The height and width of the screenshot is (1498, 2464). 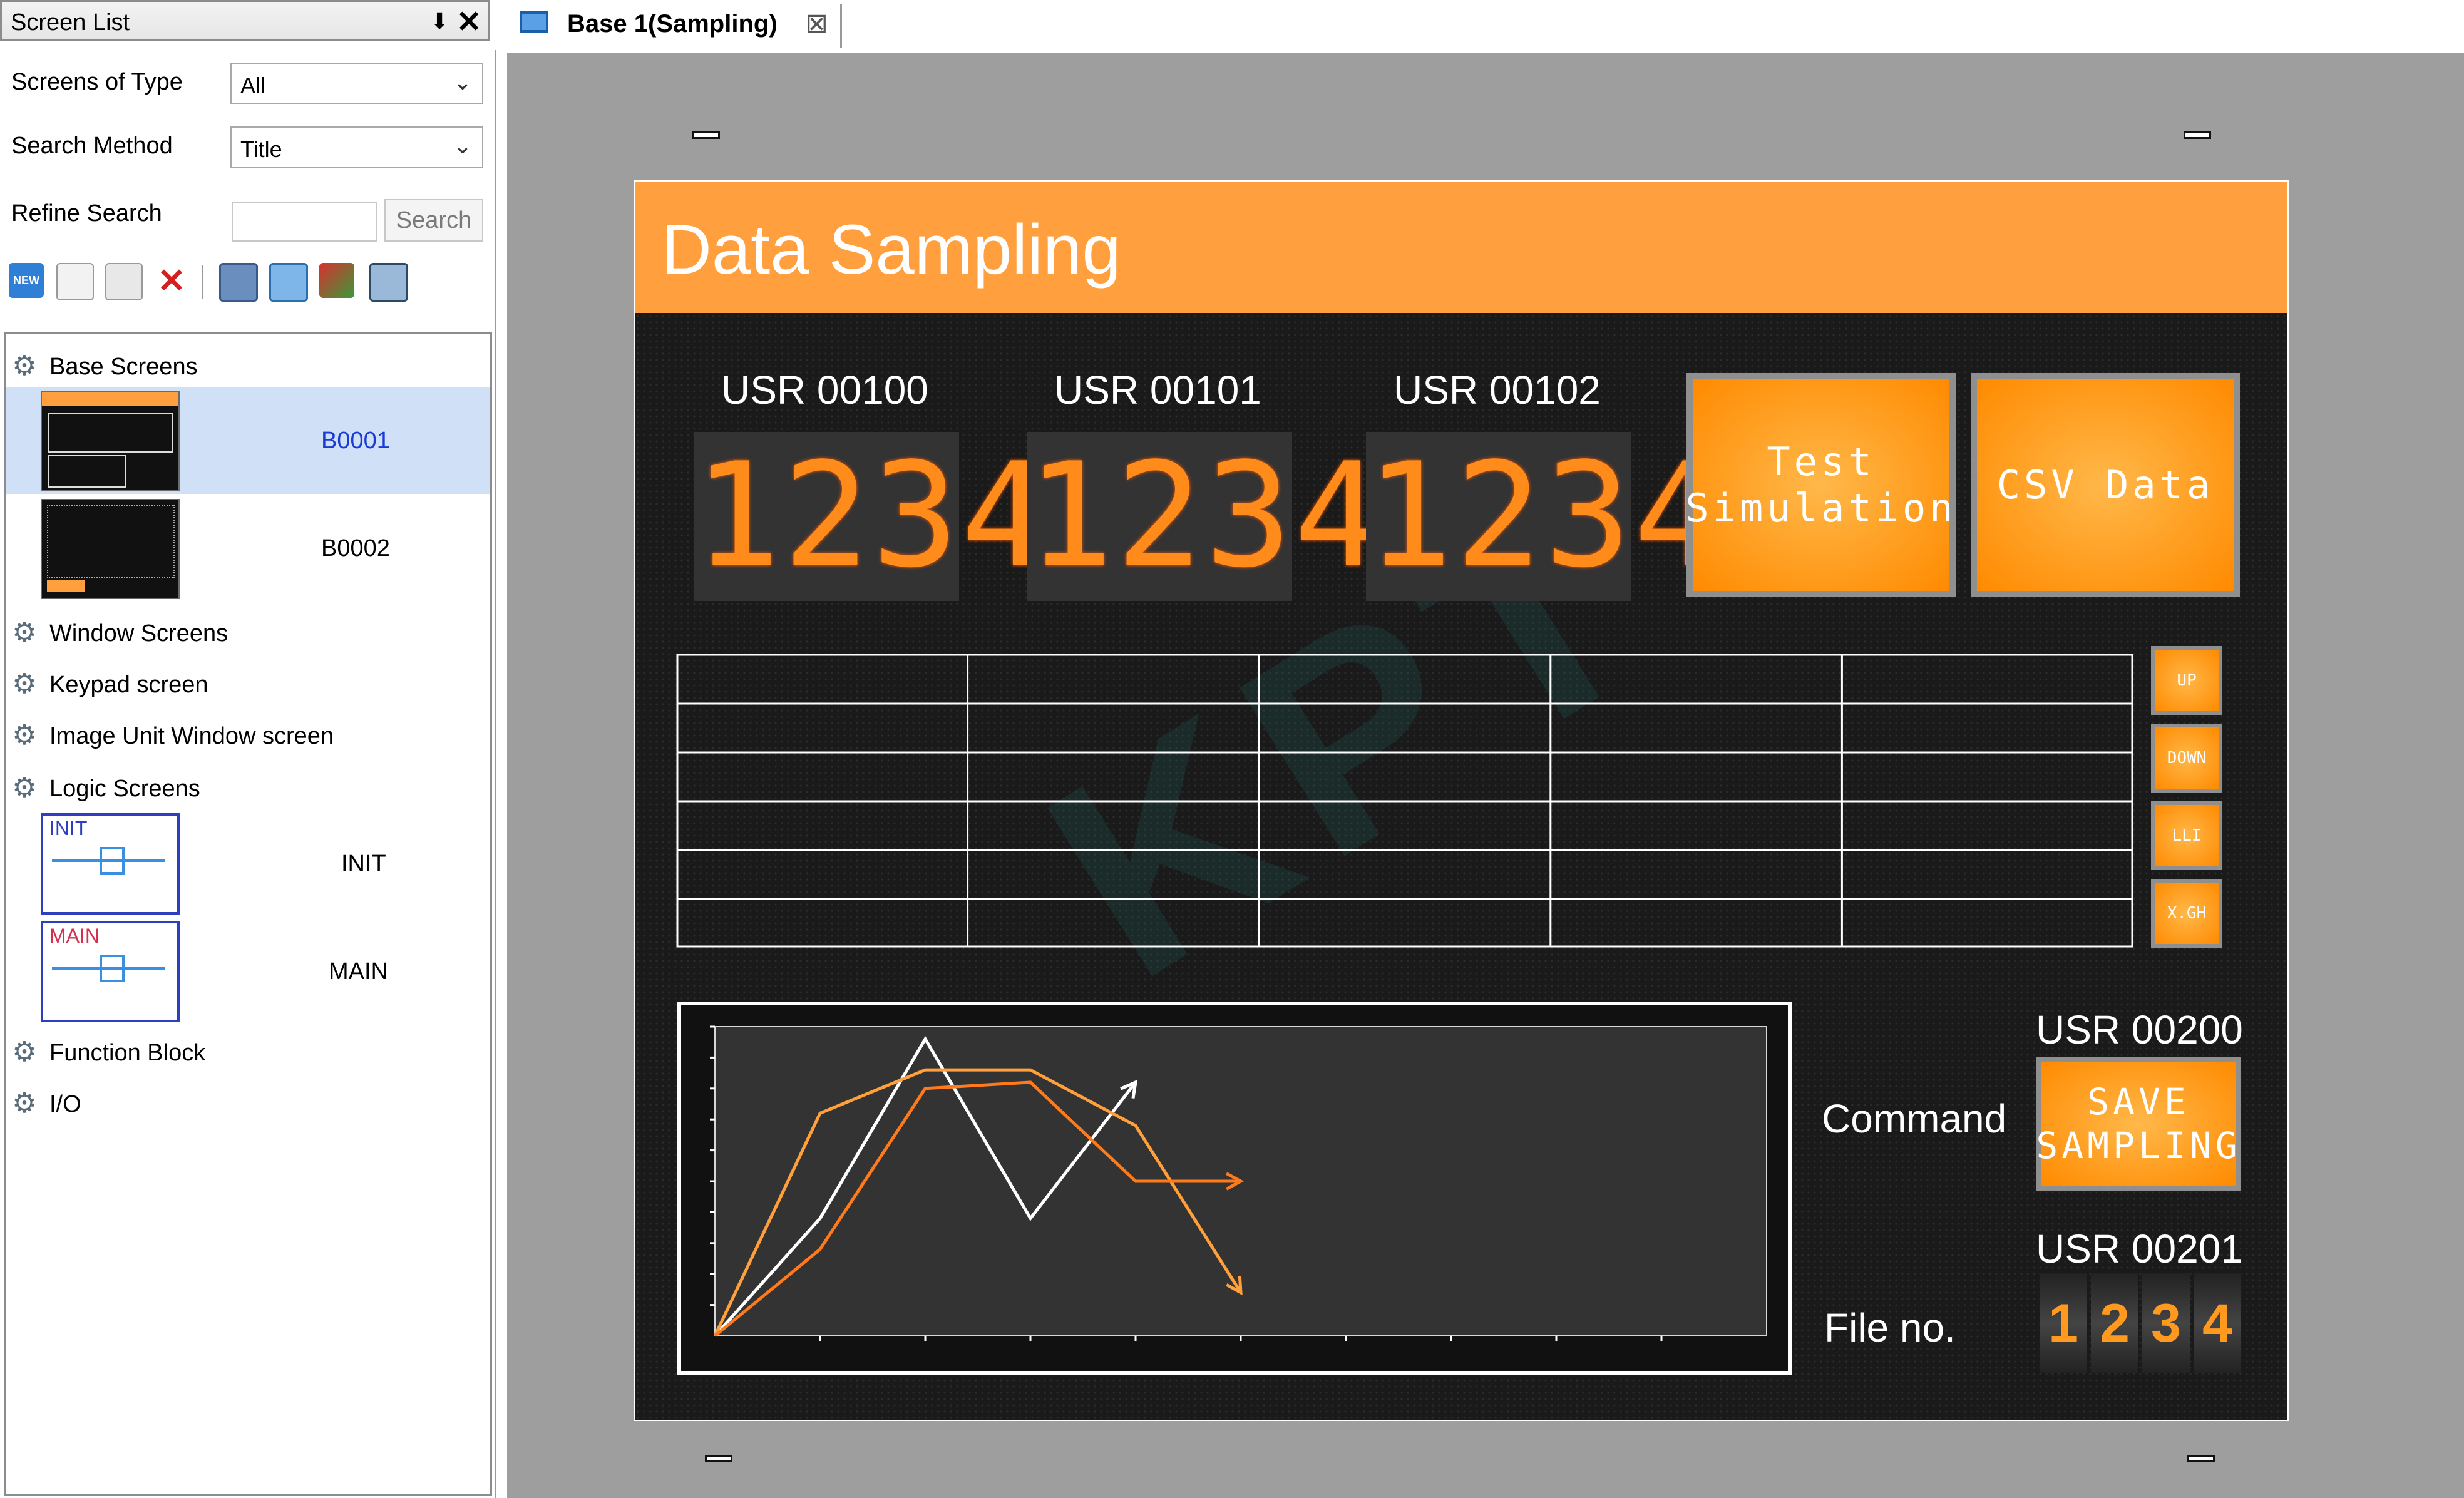 What do you see at coordinates (68, 828) in the screenshot?
I see `logic-tag: INIT` at bounding box center [68, 828].